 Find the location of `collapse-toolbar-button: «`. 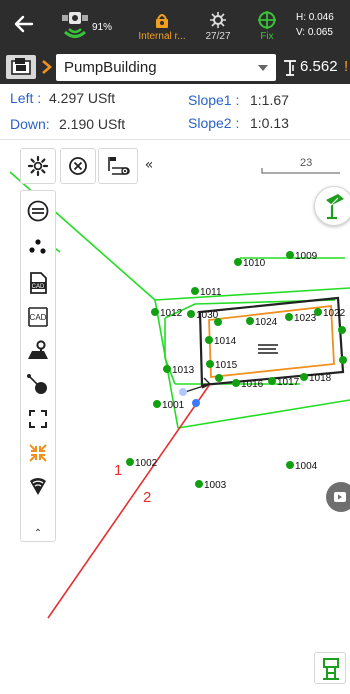

collapse-toolbar-button: « is located at coordinates (149, 165).